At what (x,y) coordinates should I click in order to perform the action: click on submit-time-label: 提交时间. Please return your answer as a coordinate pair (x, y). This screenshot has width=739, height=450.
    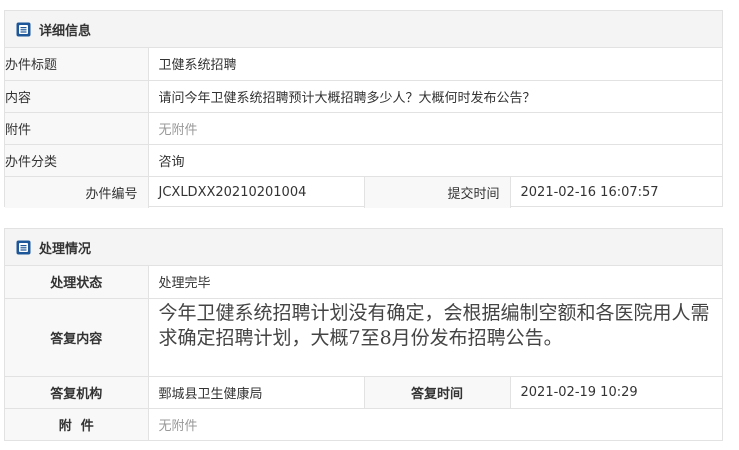
    Looking at the image, I should click on (437, 191).